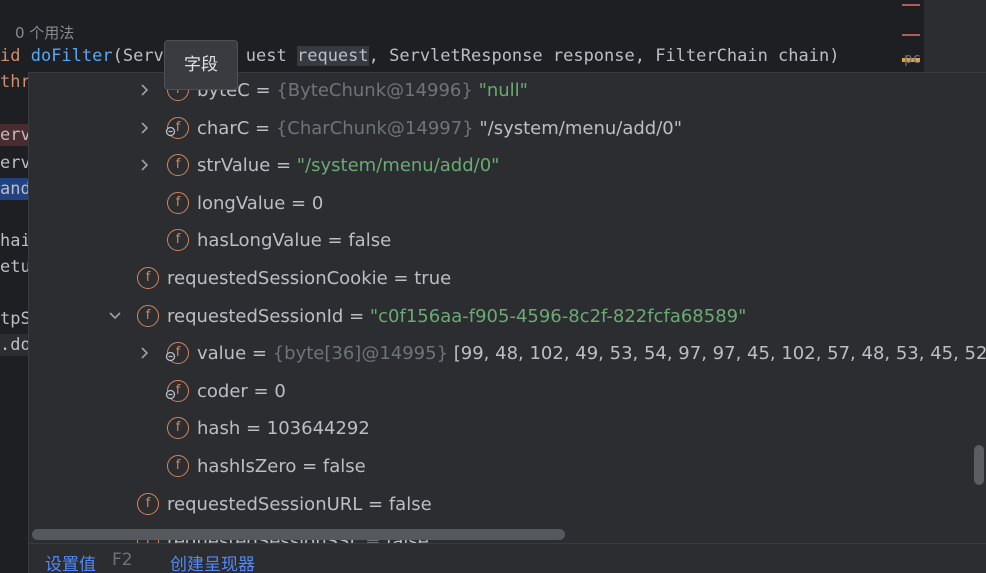 The image size is (986, 573). I want to click on code-fragment: and, so click(15, 189).